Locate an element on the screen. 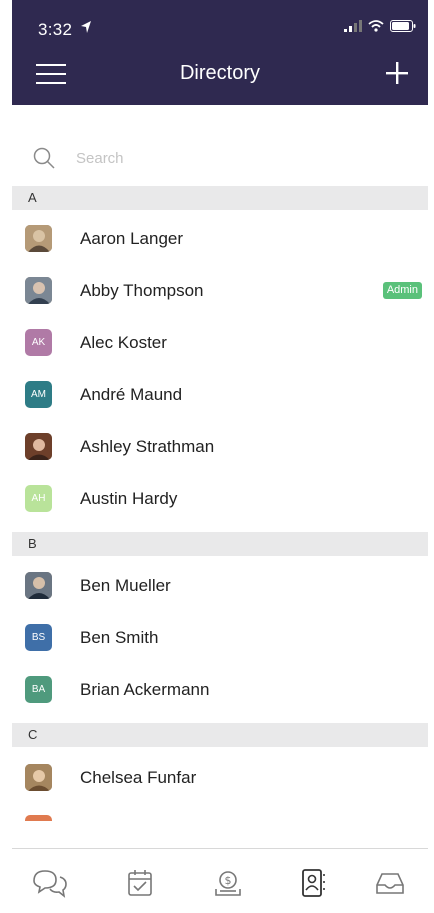  list-item-partial is located at coordinates (38, 818).